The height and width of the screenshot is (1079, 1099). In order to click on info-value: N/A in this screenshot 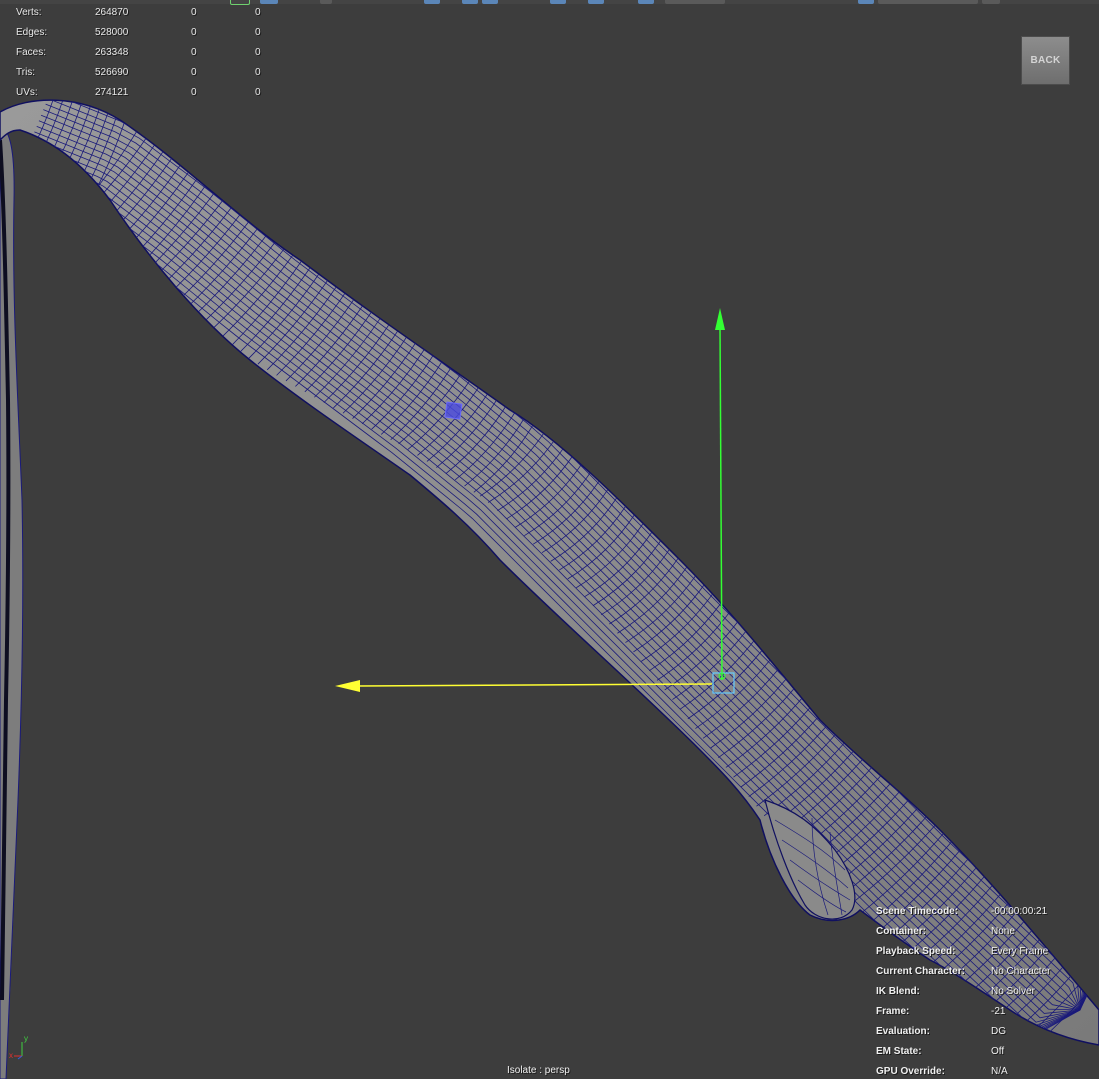, I will do `click(999, 1071)`.